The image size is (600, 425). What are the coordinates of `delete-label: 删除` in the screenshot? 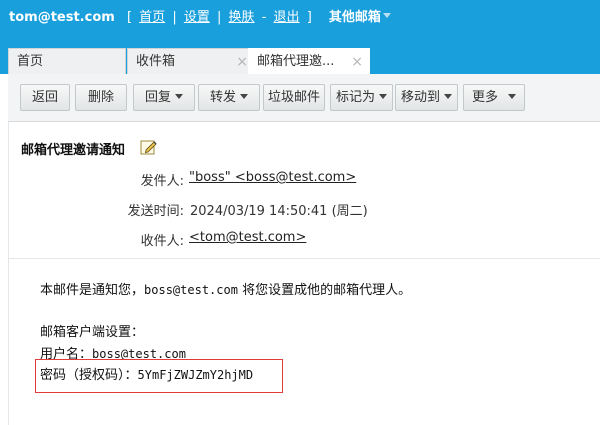 It's located at (100, 97).